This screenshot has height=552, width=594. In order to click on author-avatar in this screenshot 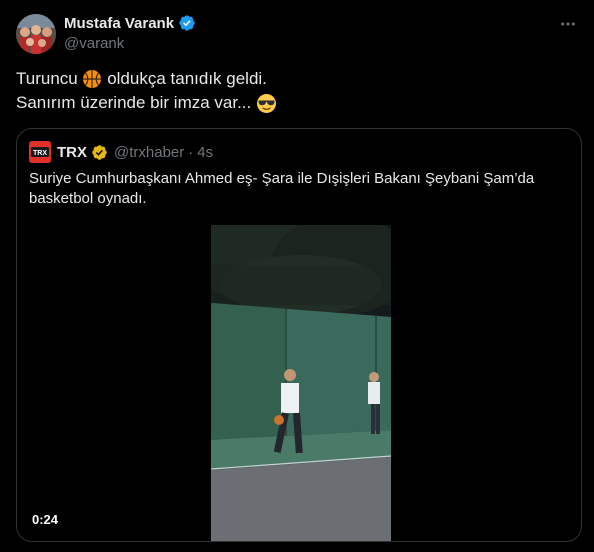, I will do `click(36, 34)`.